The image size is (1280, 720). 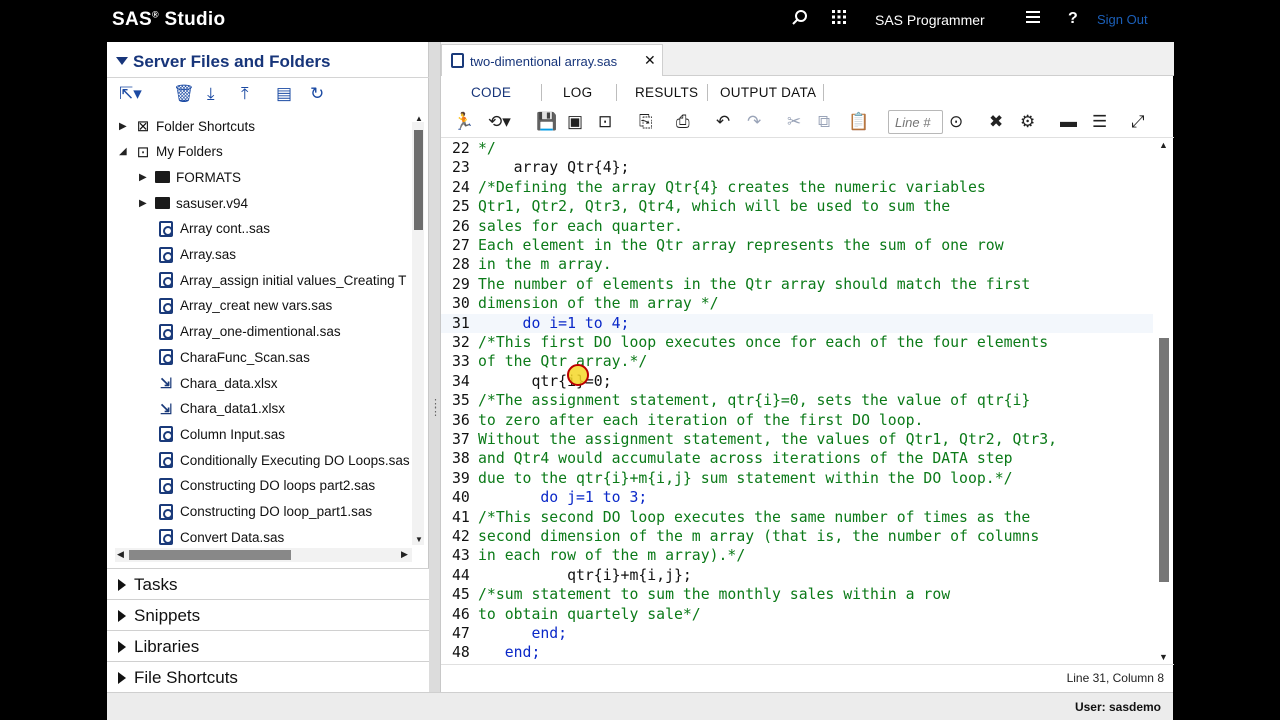 What do you see at coordinates (184, 94) in the screenshot?
I see `delete-icon: 🗑` at bounding box center [184, 94].